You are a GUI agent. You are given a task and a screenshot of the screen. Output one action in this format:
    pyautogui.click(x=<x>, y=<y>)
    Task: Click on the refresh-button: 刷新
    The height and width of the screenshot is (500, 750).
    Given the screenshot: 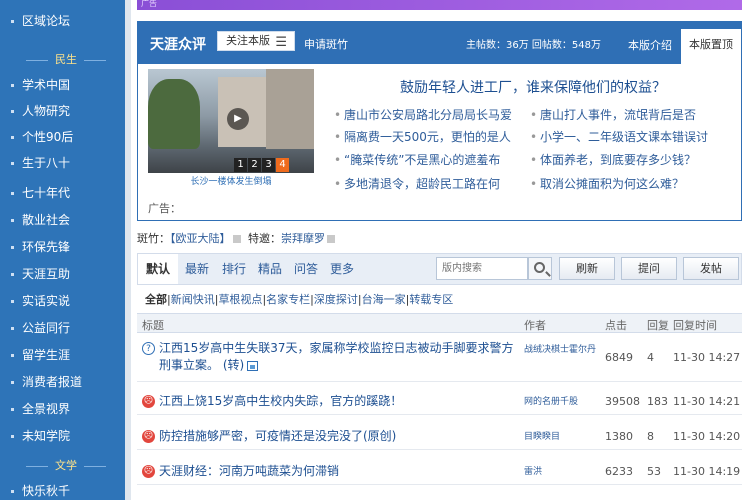 What is the action you would take?
    pyautogui.click(x=587, y=268)
    